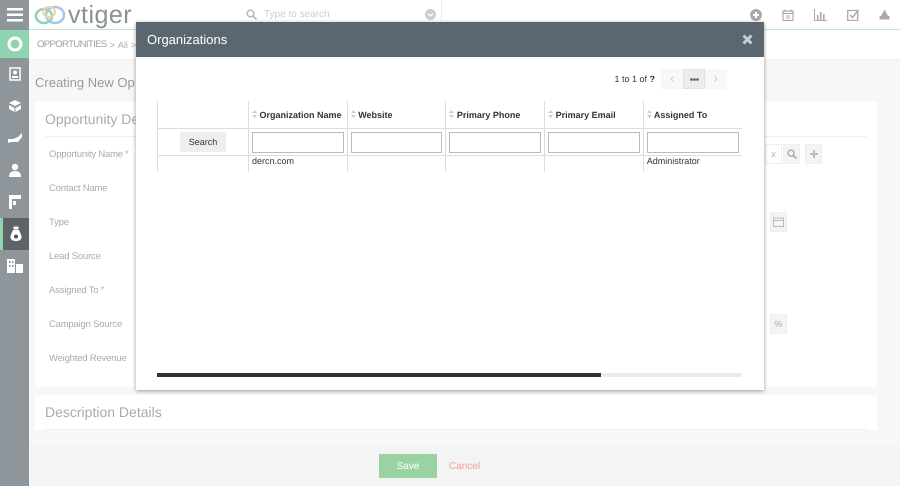  Describe the element at coordinates (73, 290) in the screenshot. I see `field-label: Assigned To` at that location.